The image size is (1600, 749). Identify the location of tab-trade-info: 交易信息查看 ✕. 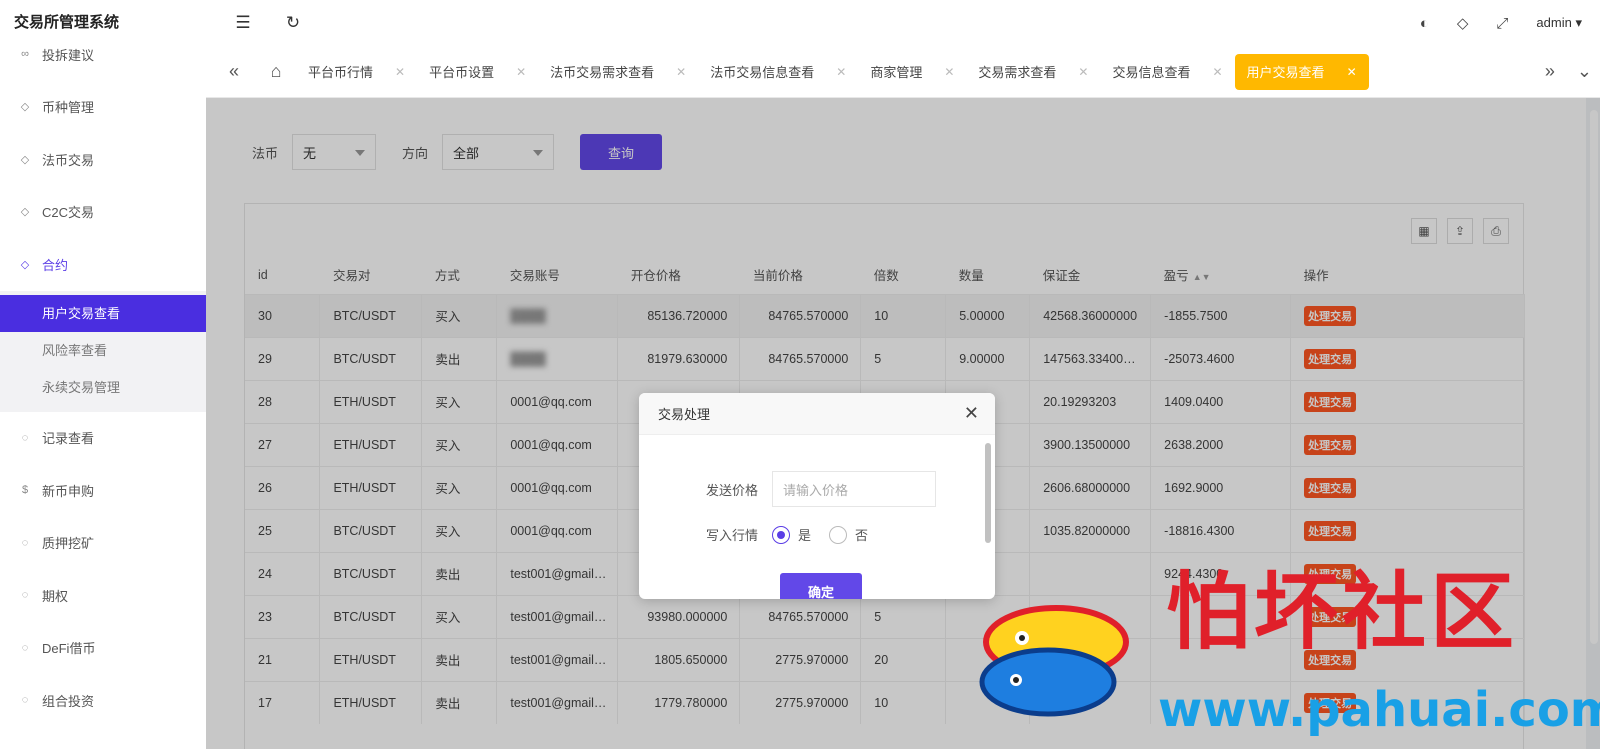
(1167, 72).